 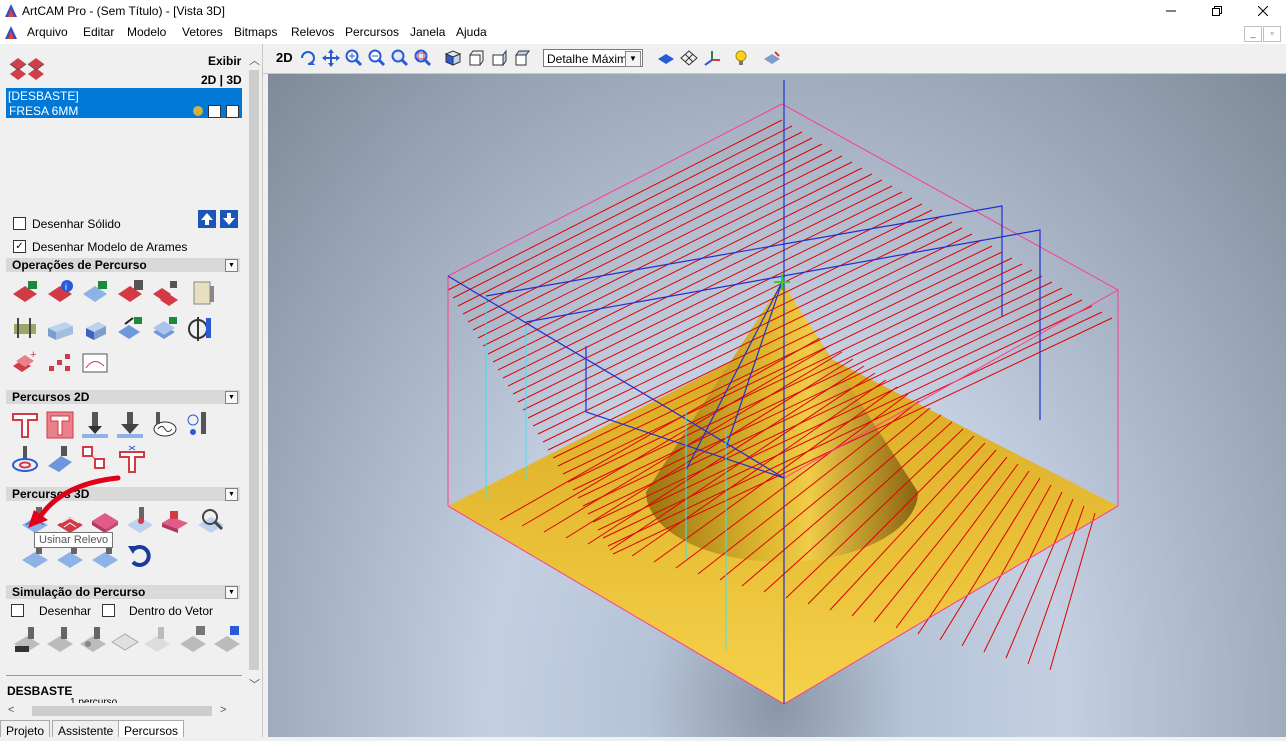 I want to click on close-button, so click(x=1263, y=11).